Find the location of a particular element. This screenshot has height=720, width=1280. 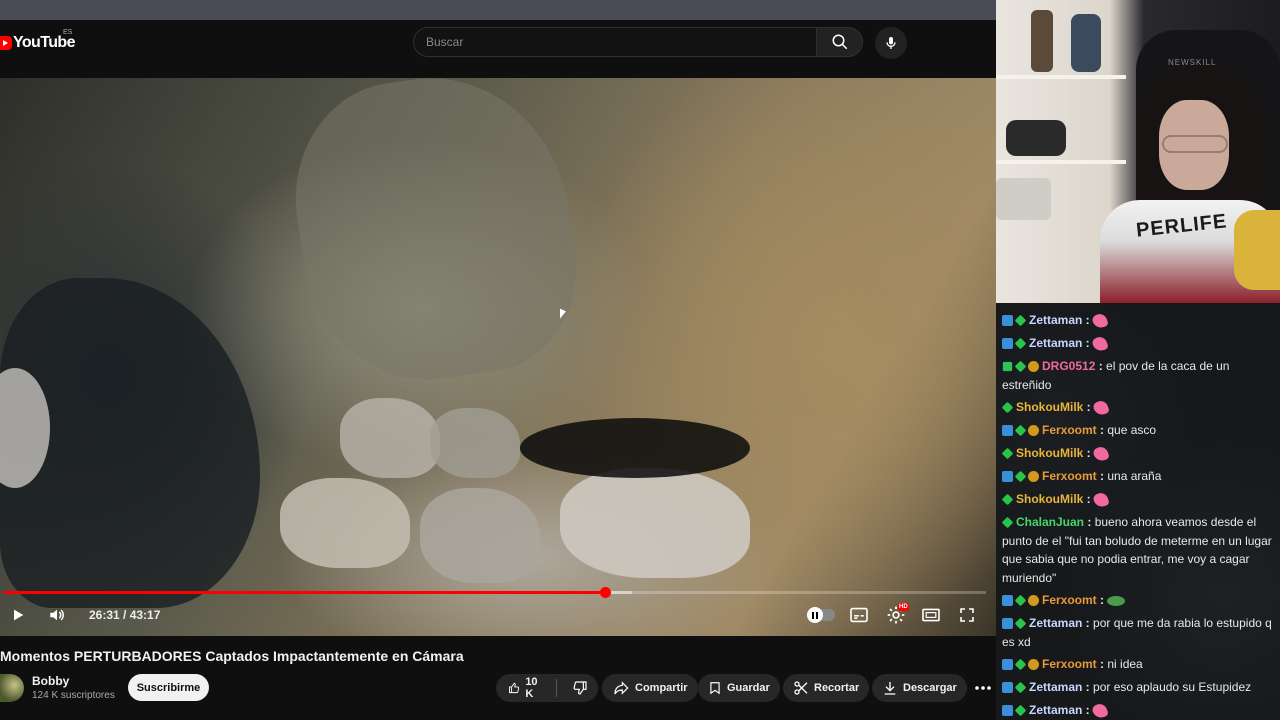

shelf is located at coordinates (1061, 77).